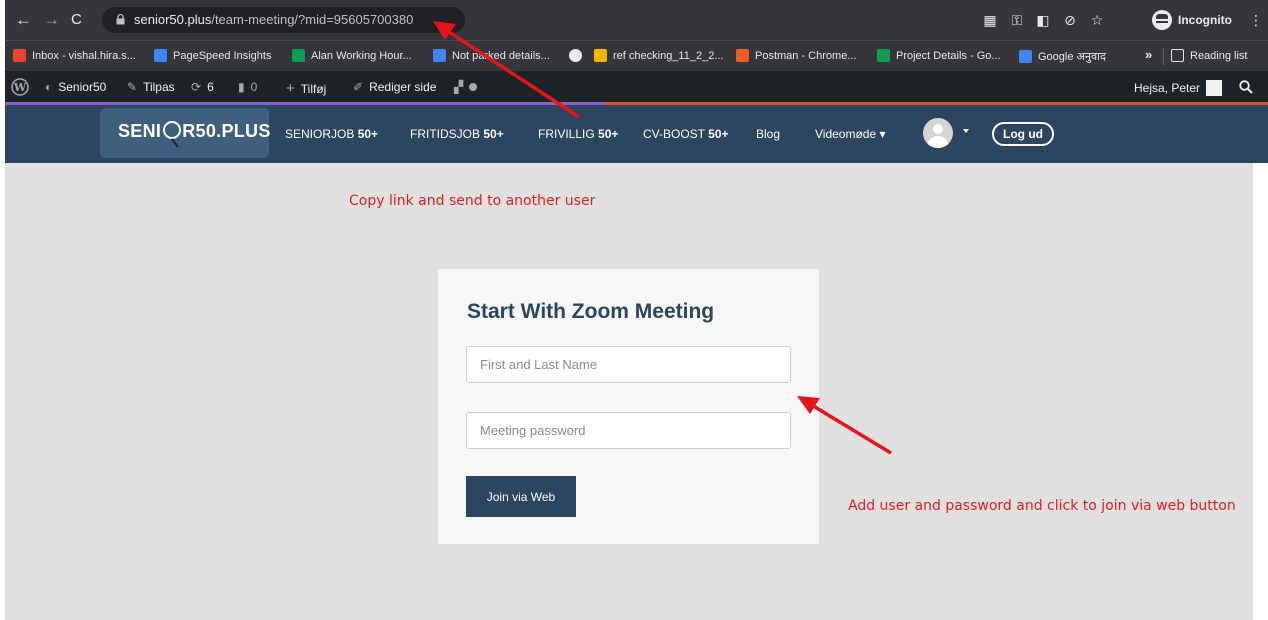 The image size is (1268, 620). I want to click on logo-text: SENI R50.PLUS, so click(194, 131).